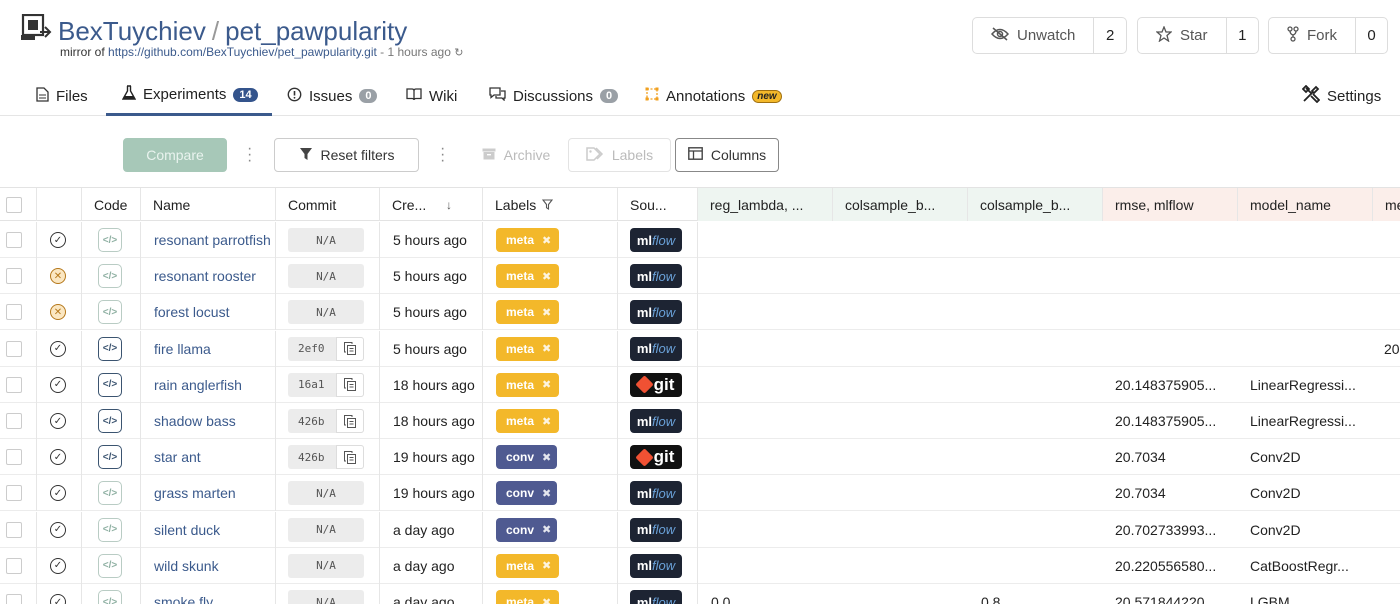 This screenshot has height=604, width=1400. Describe the element at coordinates (326, 384) in the screenshot. I see `commit-hash: 16a1` at that location.